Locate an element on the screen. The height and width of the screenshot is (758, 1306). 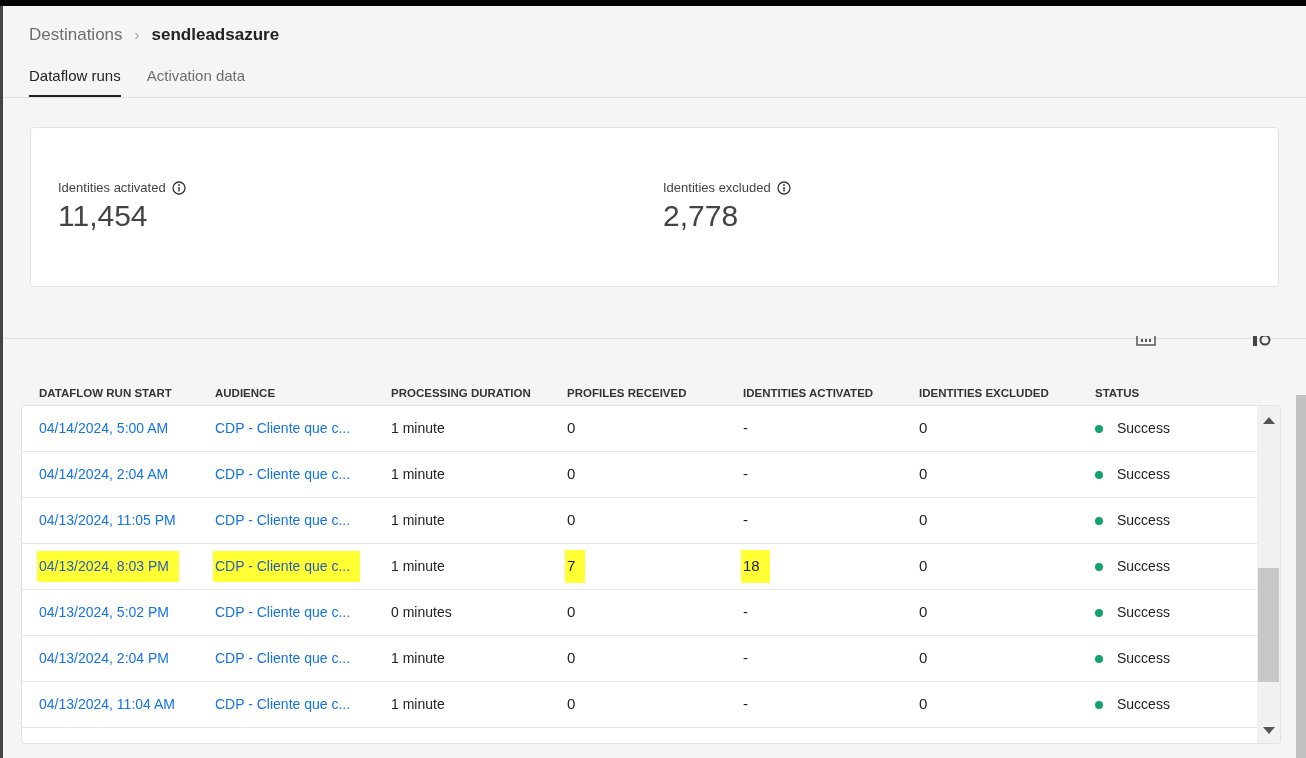
breadcrumb-link: Destinations is located at coordinates (76, 35).